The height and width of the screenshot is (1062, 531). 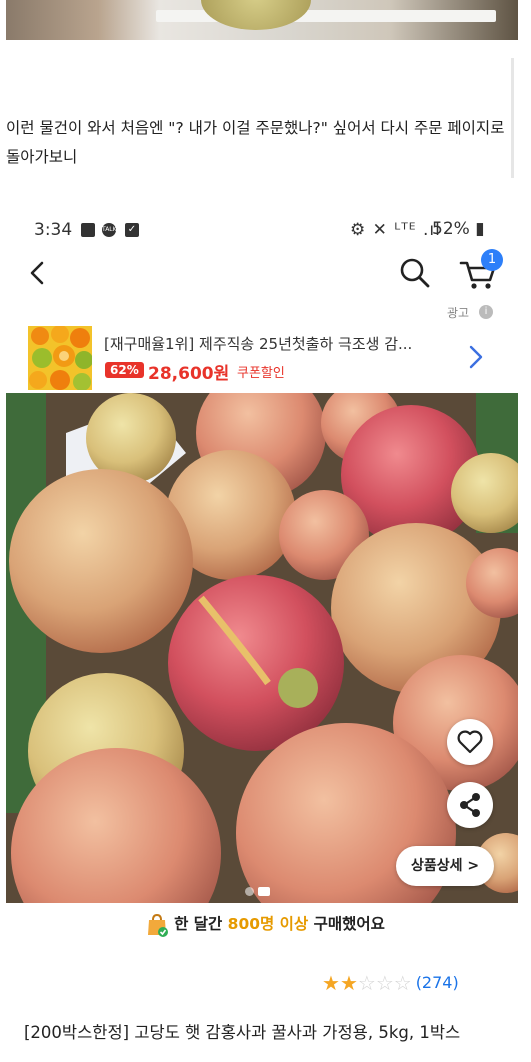 I want to click on wishlist-button, so click(x=470, y=742).